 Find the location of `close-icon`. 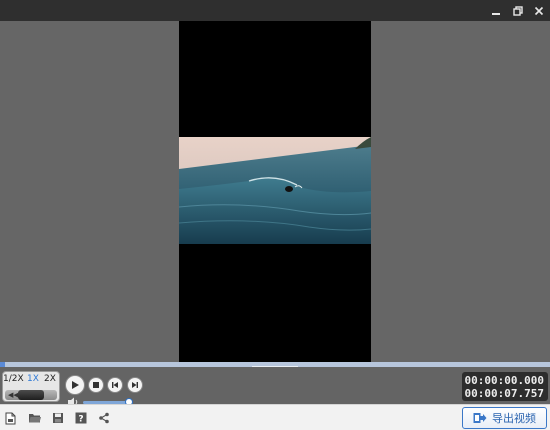

close-icon is located at coordinates (539, 10).